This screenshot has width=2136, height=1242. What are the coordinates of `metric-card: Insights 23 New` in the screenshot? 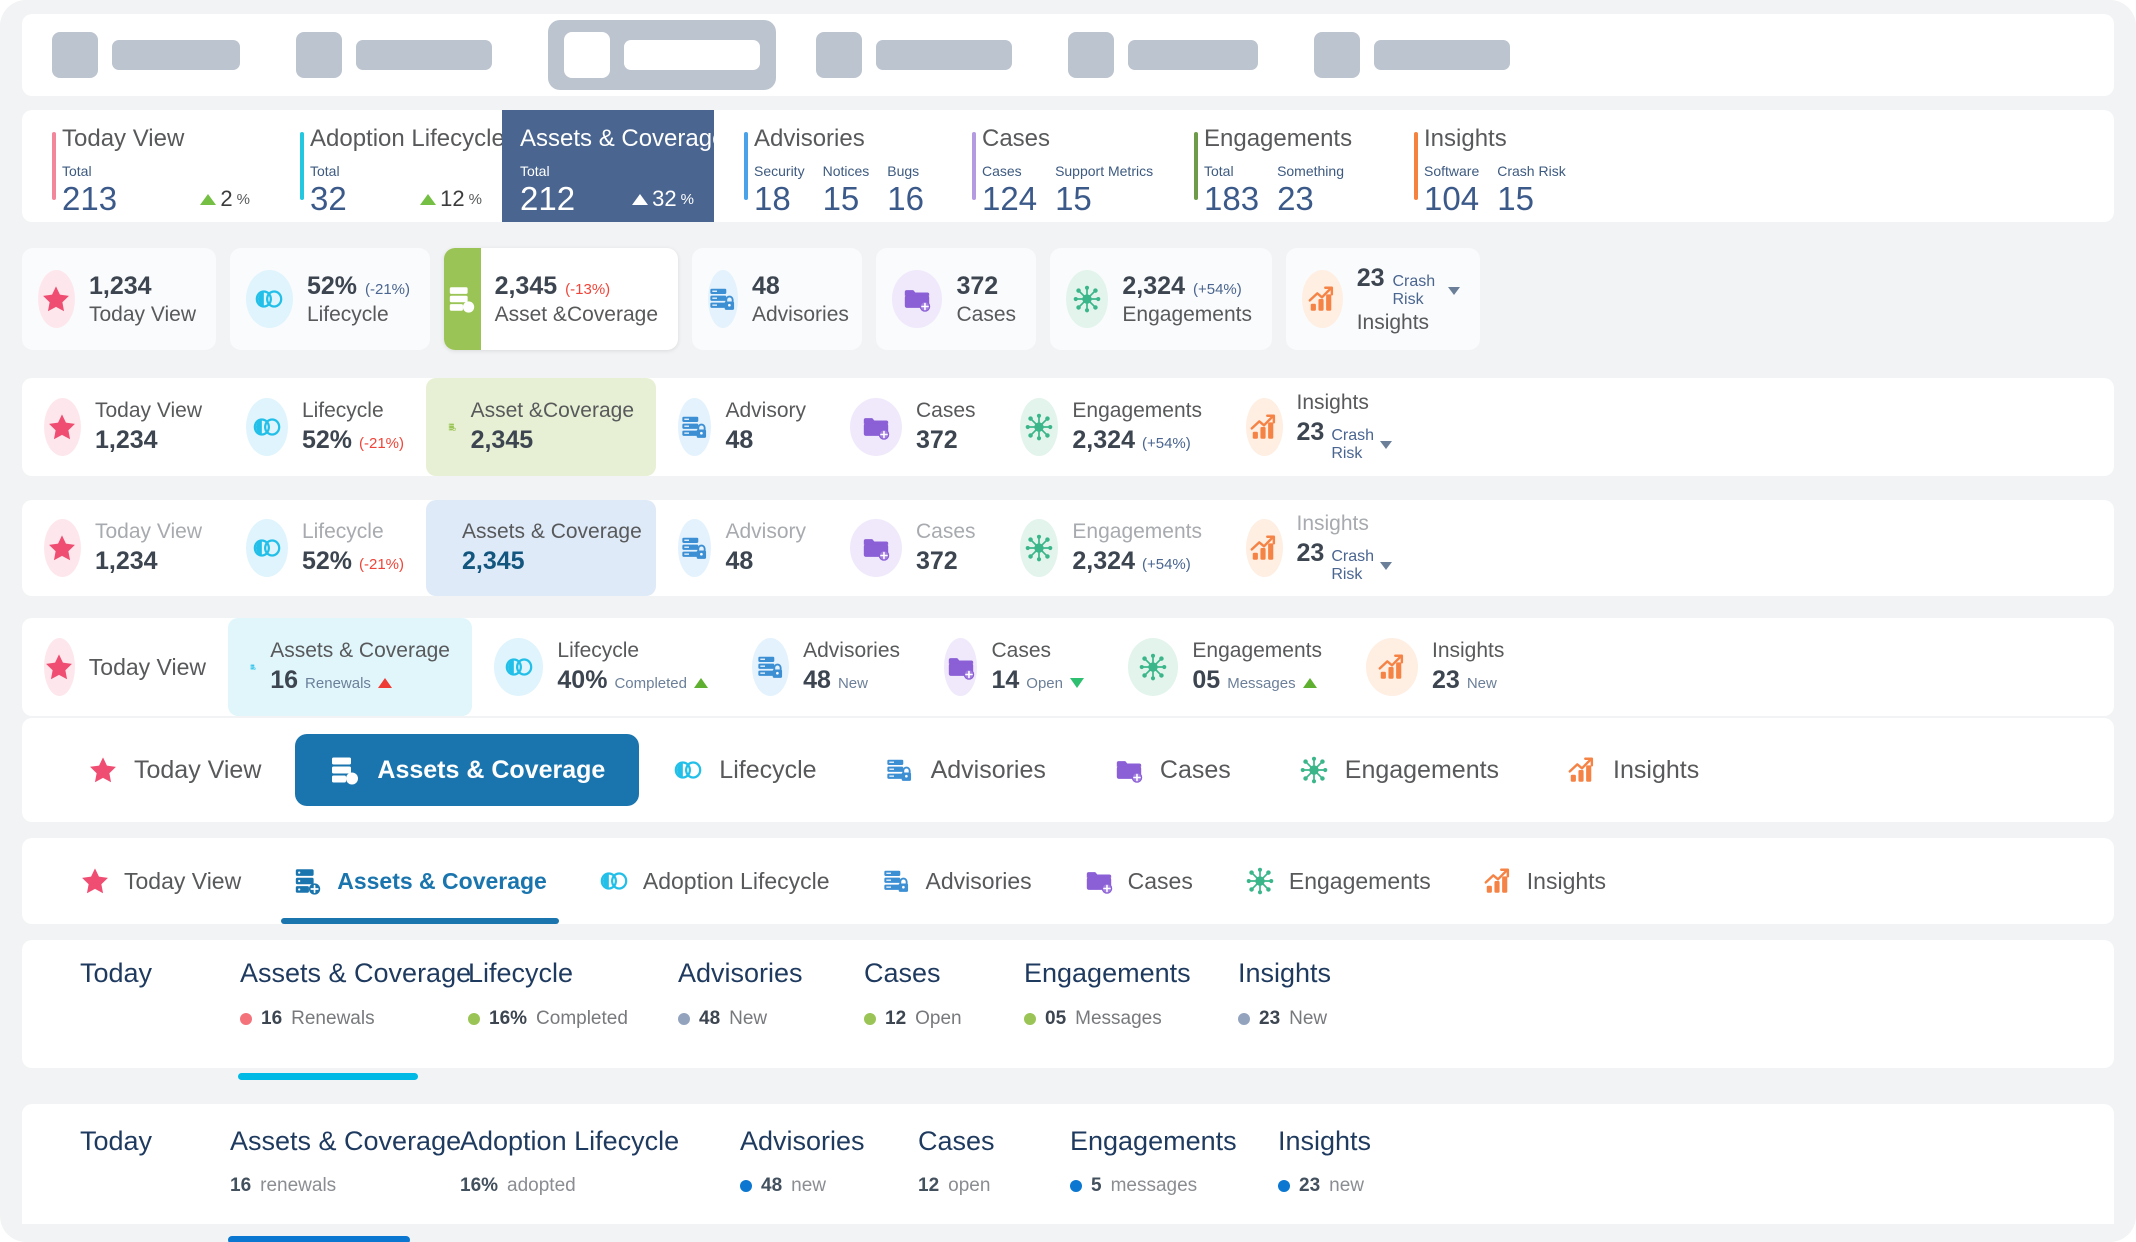 It's located at (1442, 667).